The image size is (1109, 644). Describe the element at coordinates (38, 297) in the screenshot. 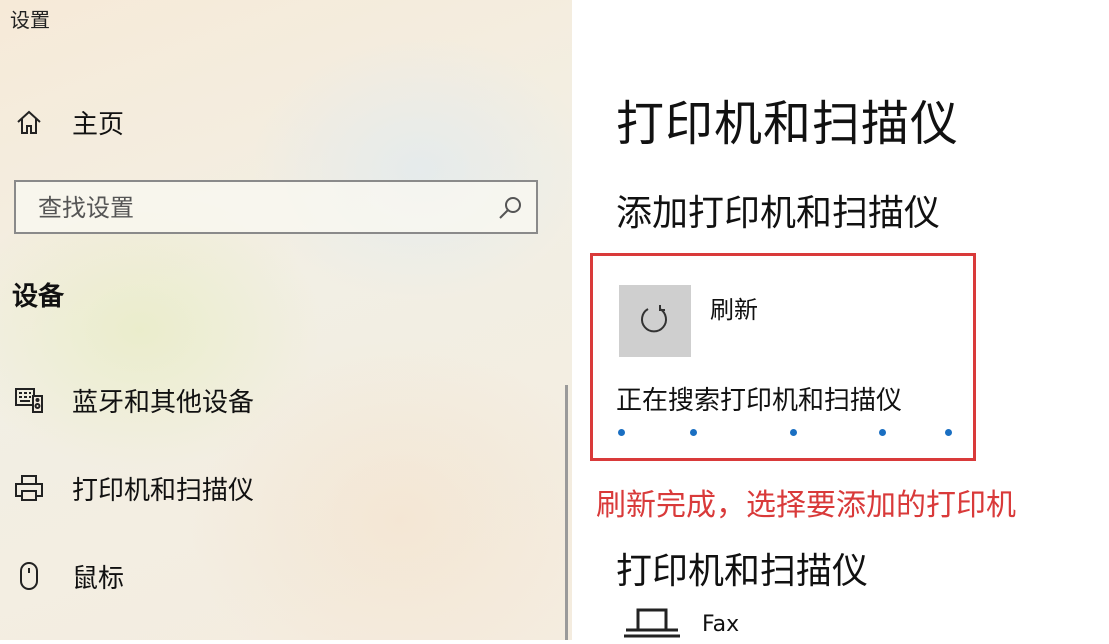

I see `section-heading-devices: 设备` at that location.